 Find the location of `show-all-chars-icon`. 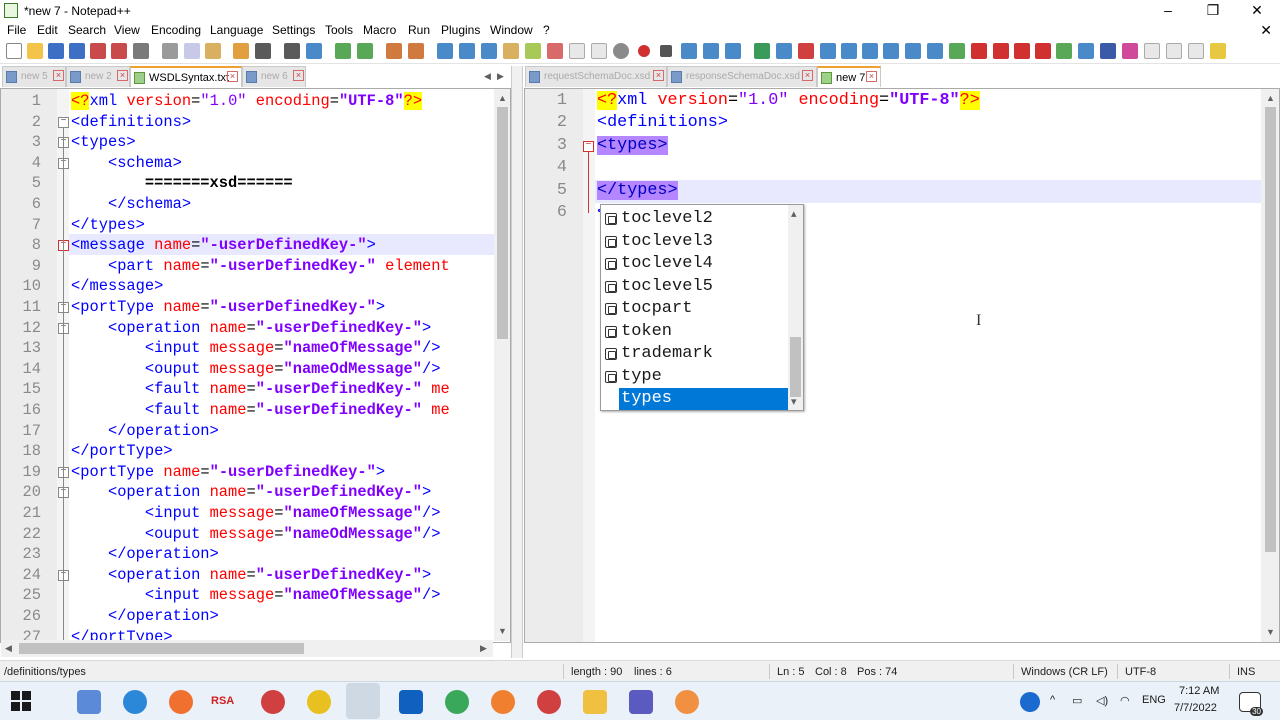

show-all-chars-icon is located at coordinates (467, 51).